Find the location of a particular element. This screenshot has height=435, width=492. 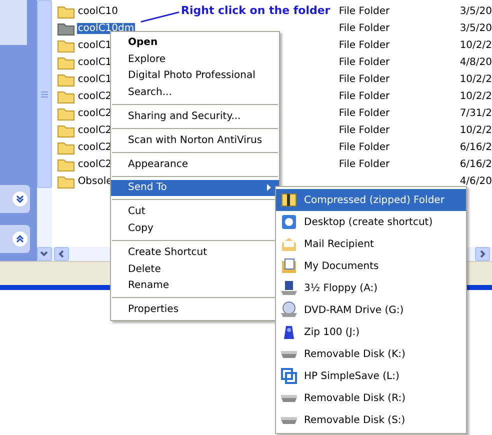

envelope-icon is located at coordinates (289, 244).